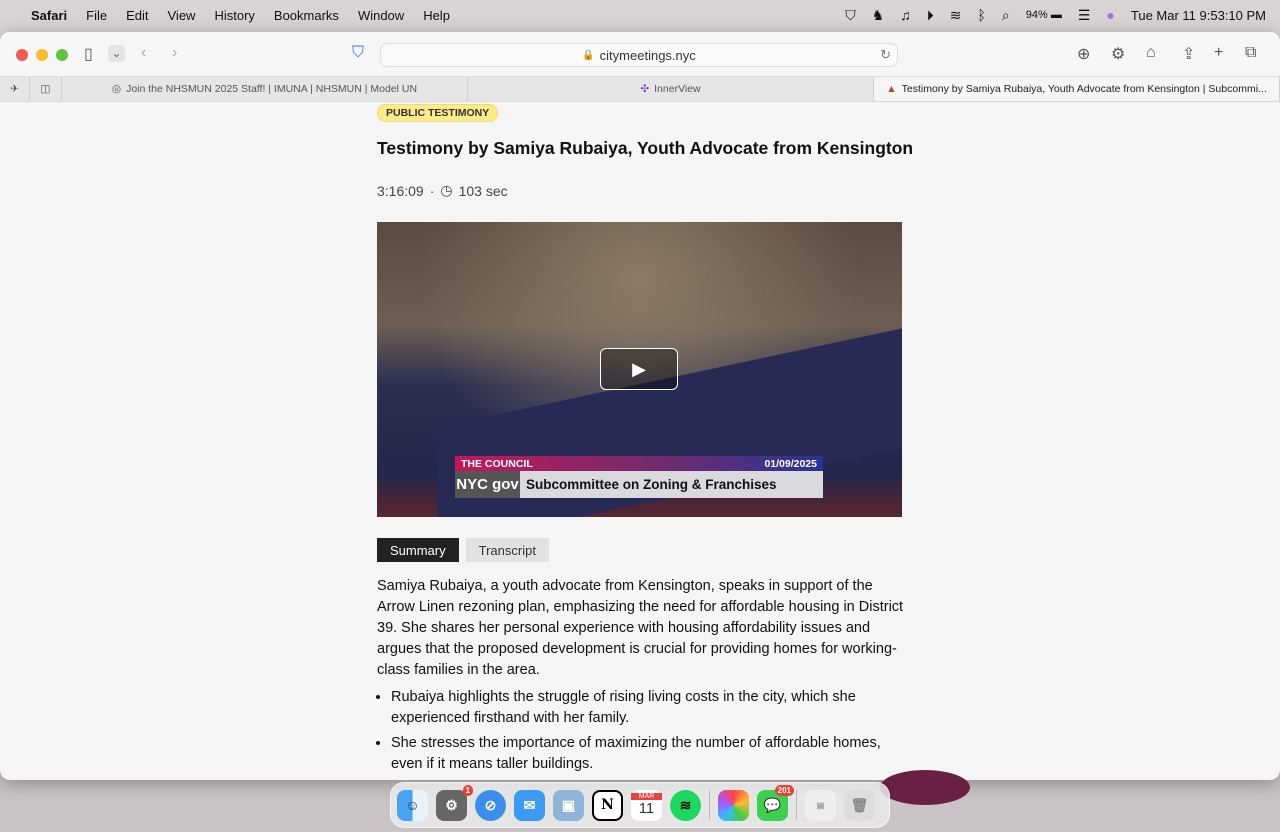 The width and height of the screenshot is (1280, 832). What do you see at coordinates (49, 15) in the screenshot?
I see `menu-app-name: Safari` at bounding box center [49, 15].